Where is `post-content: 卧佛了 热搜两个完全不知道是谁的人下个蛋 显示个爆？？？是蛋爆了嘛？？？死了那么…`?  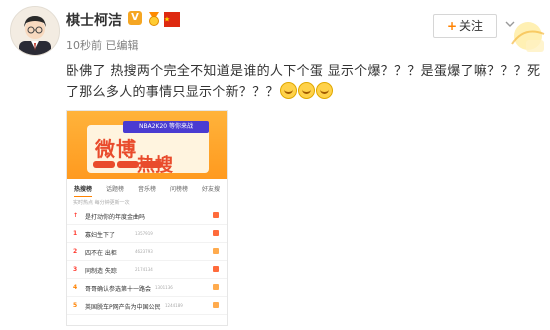 post-content: 卧佛了 热搜两个完全不知道是谁的人下个蛋 显示个爆？？？是蛋爆了嘛？？？死了那么… is located at coordinates (305, 82).